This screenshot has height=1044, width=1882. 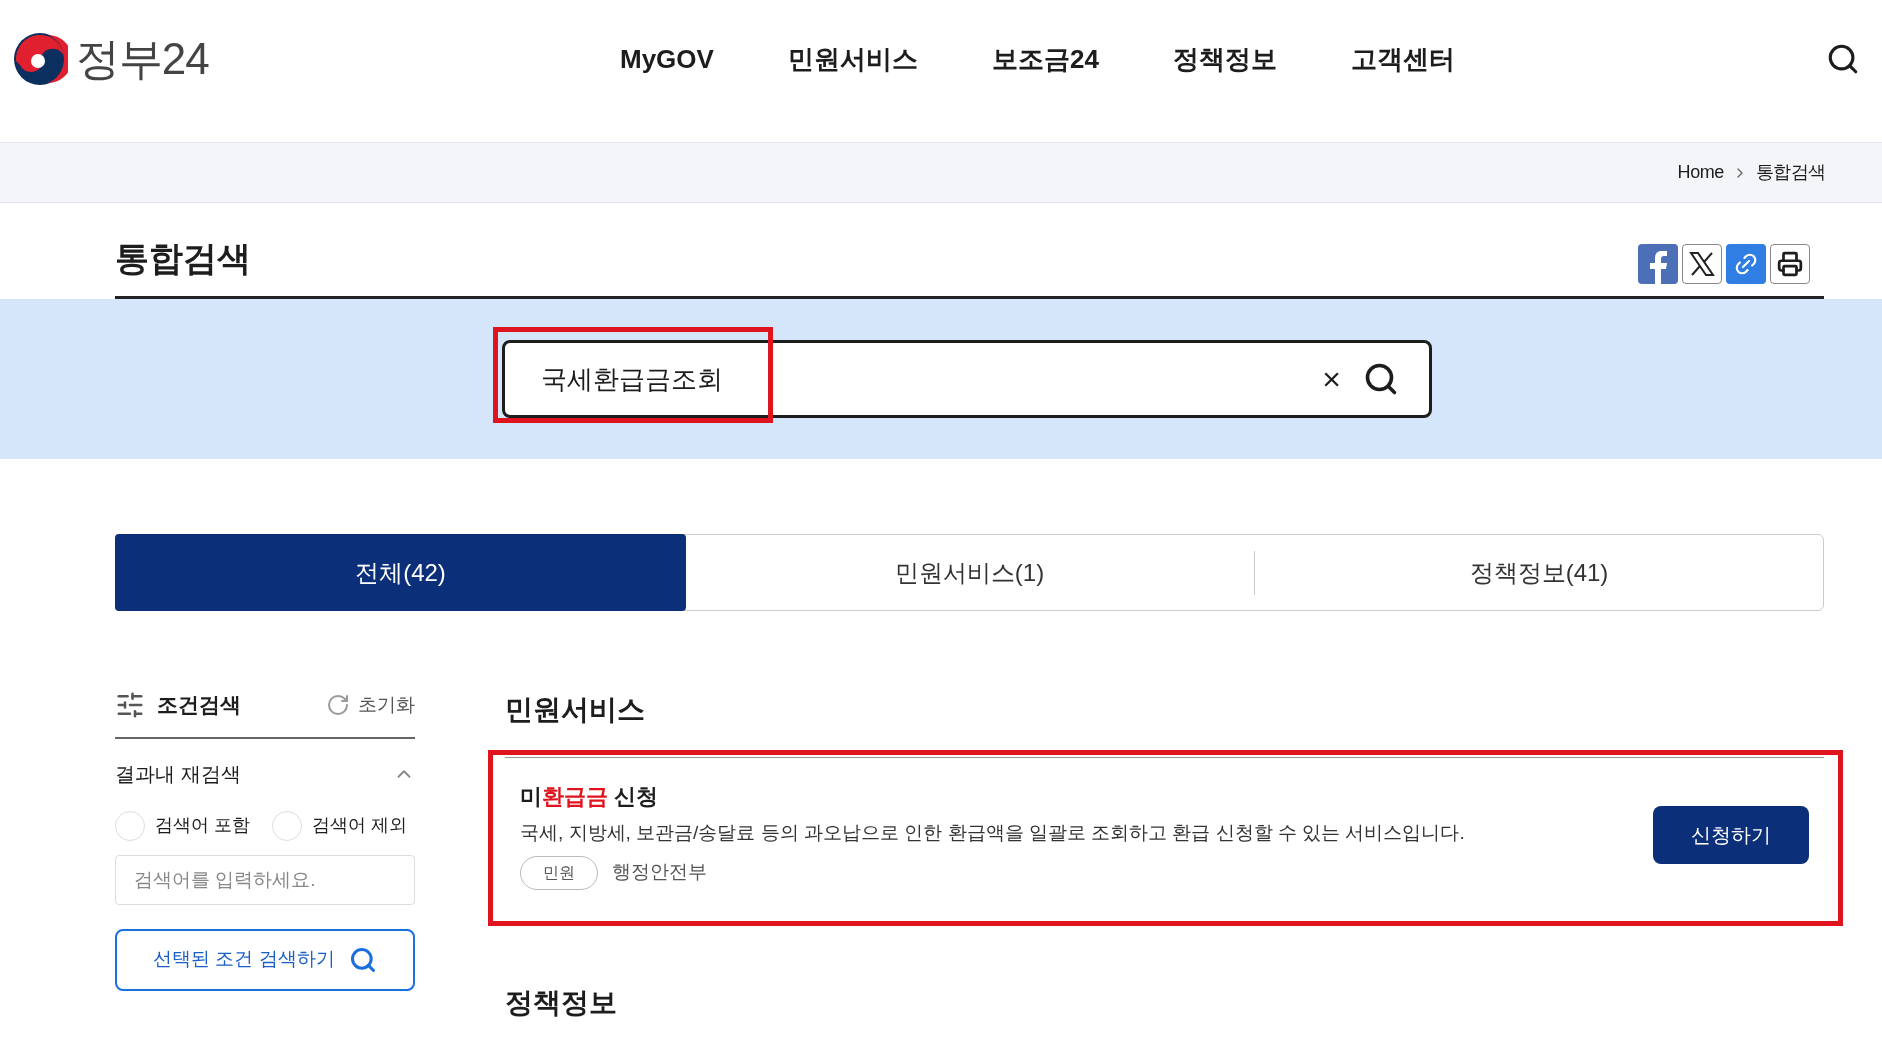 I want to click on facebook-button, so click(x=1658, y=264).